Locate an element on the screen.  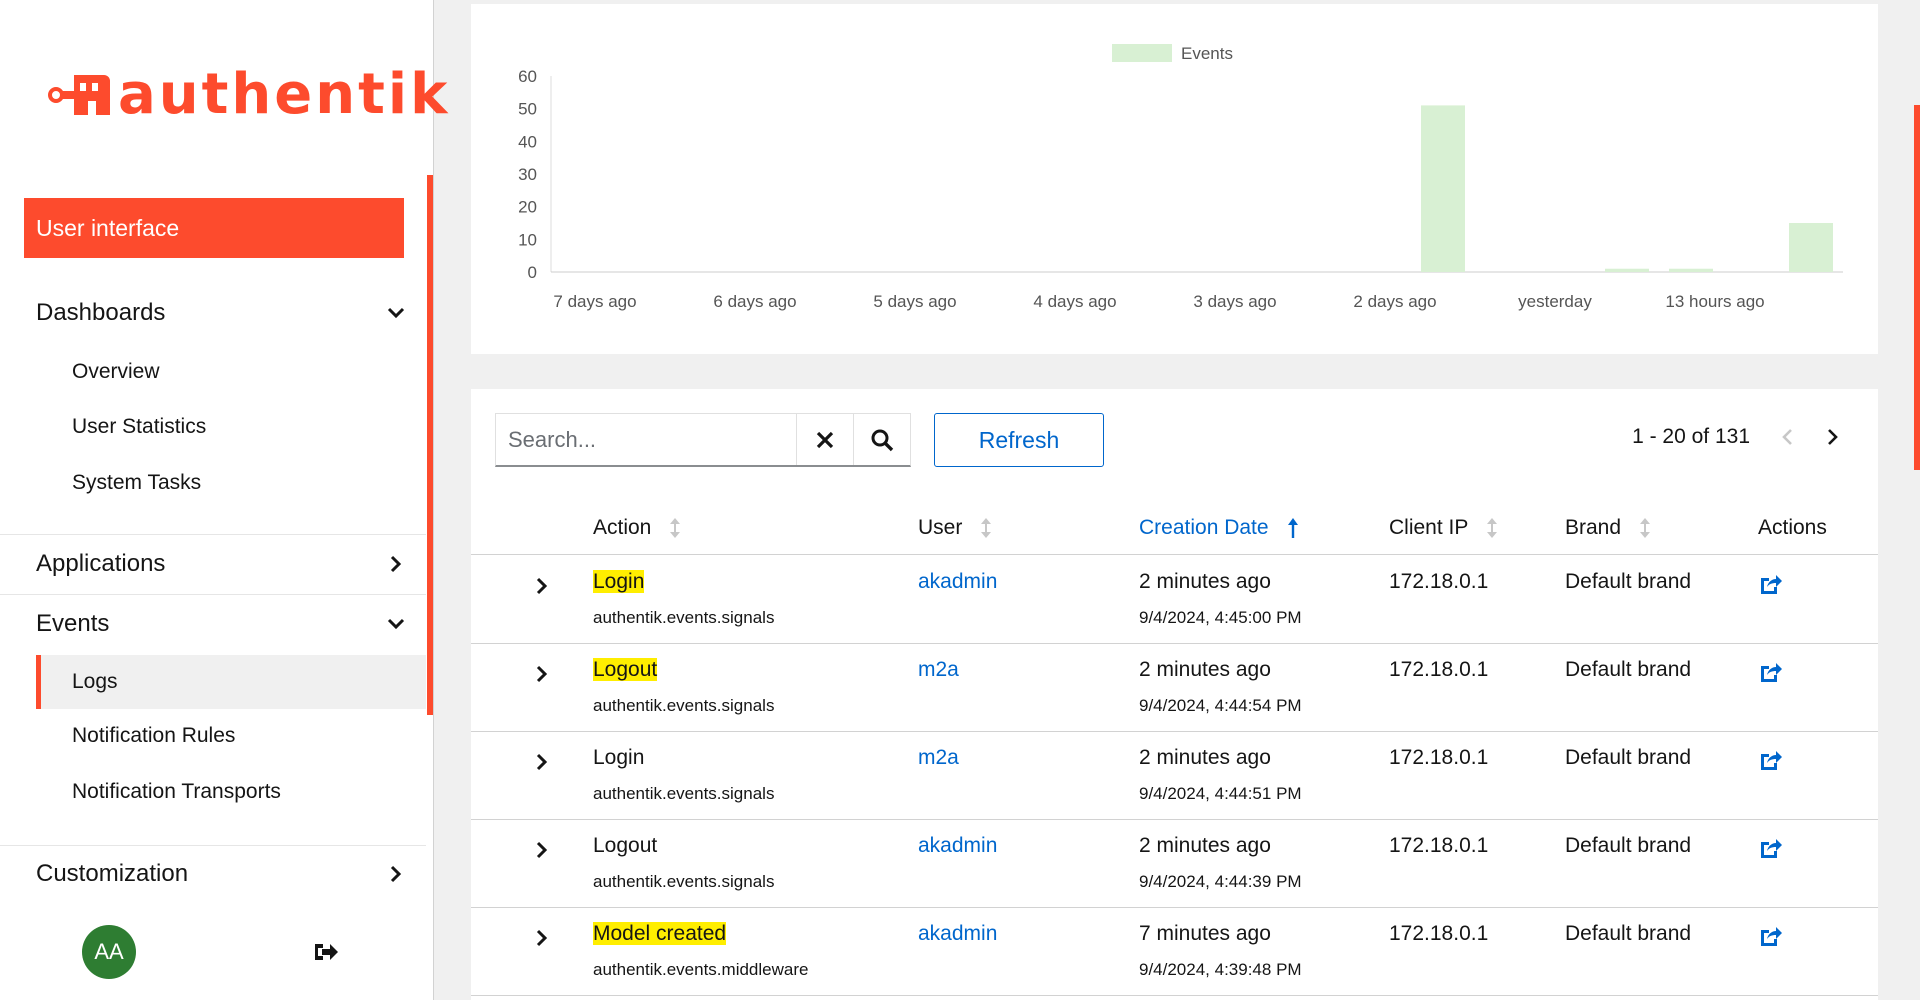
nav-group-label: Dashboards is located at coordinates (101, 312).